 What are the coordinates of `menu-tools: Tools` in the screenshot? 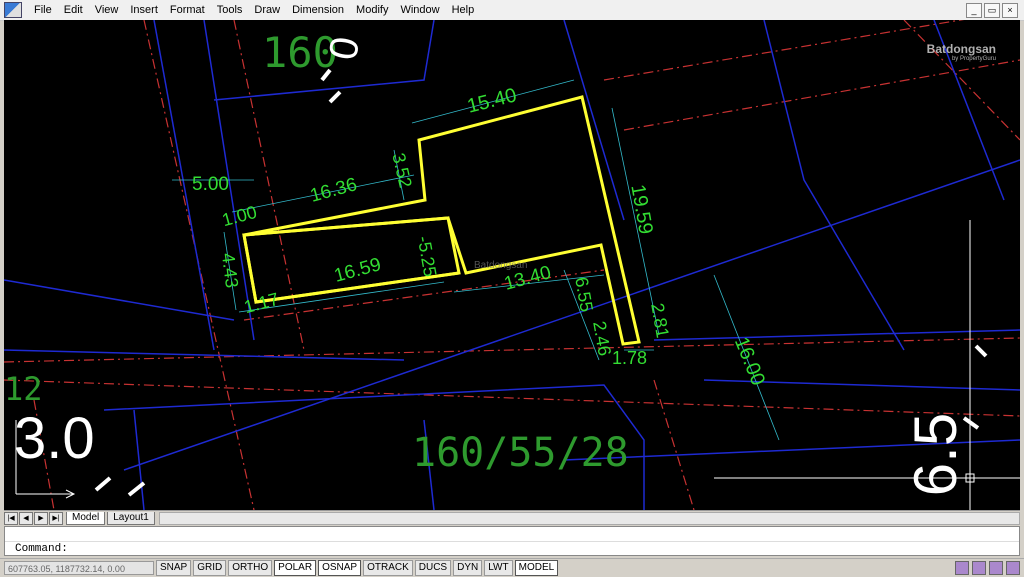 It's located at (230, 10).